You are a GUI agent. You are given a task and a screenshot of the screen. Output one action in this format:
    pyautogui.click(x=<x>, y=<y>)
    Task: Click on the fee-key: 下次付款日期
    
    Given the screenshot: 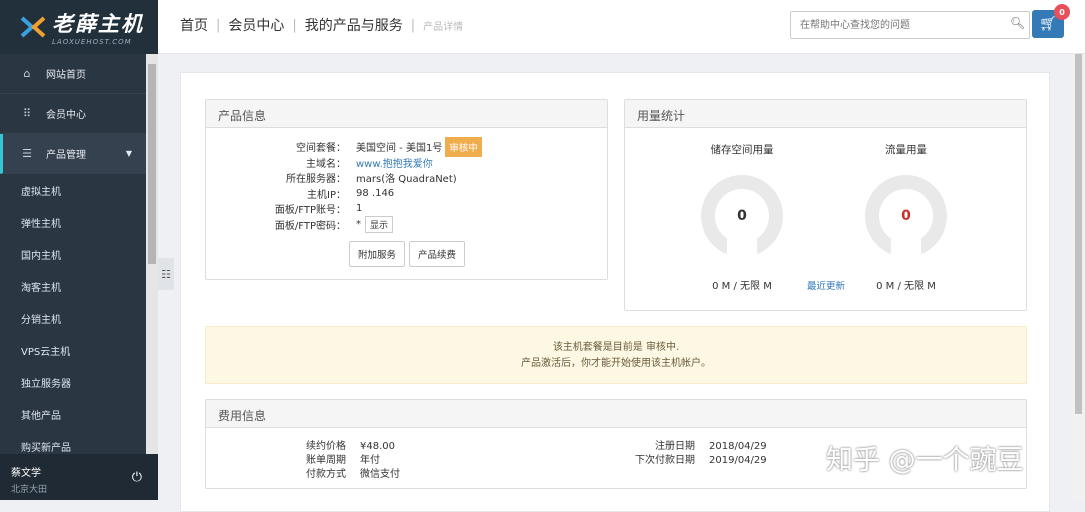 What is the action you would take?
    pyautogui.click(x=665, y=460)
    